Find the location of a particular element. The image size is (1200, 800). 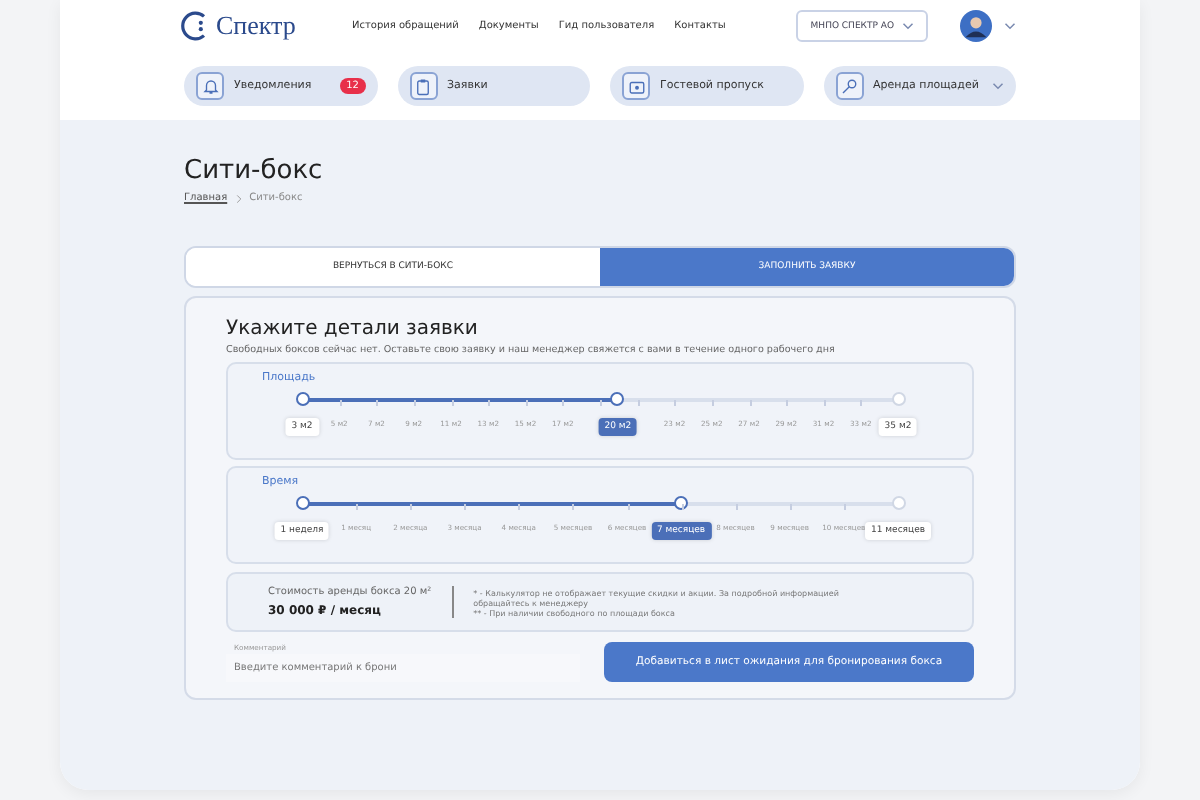

page-title: Сити-бокс is located at coordinates (254, 171).